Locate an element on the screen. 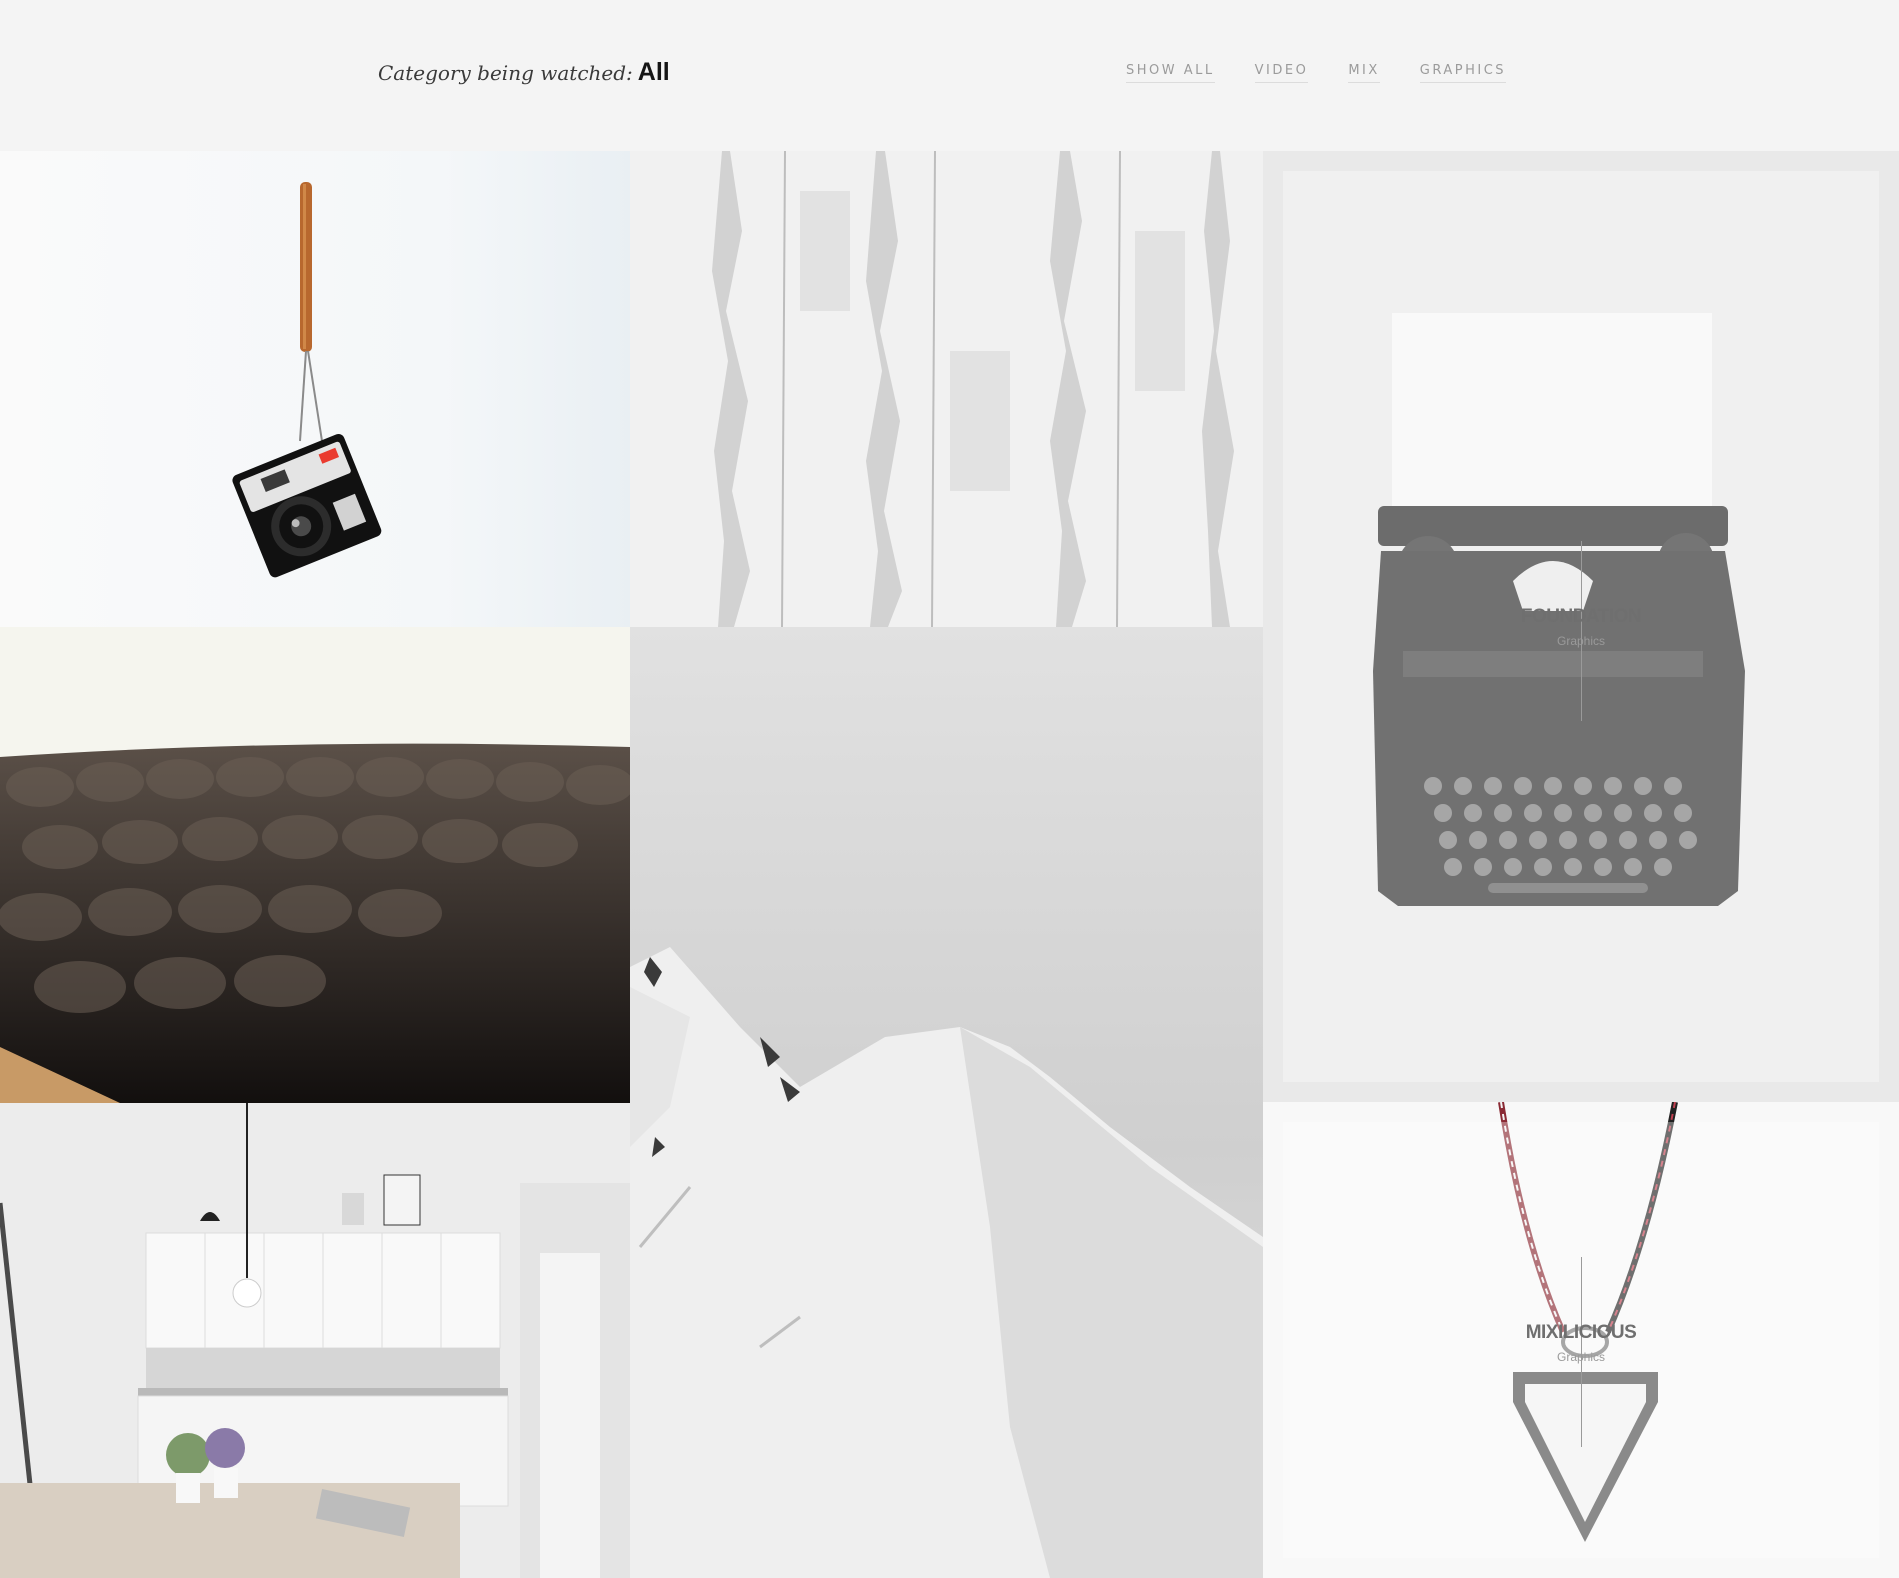 This screenshot has width=1899, height=1578. portfolio-item-title: MIXILICIOUS is located at coordinates (1581, 1332).